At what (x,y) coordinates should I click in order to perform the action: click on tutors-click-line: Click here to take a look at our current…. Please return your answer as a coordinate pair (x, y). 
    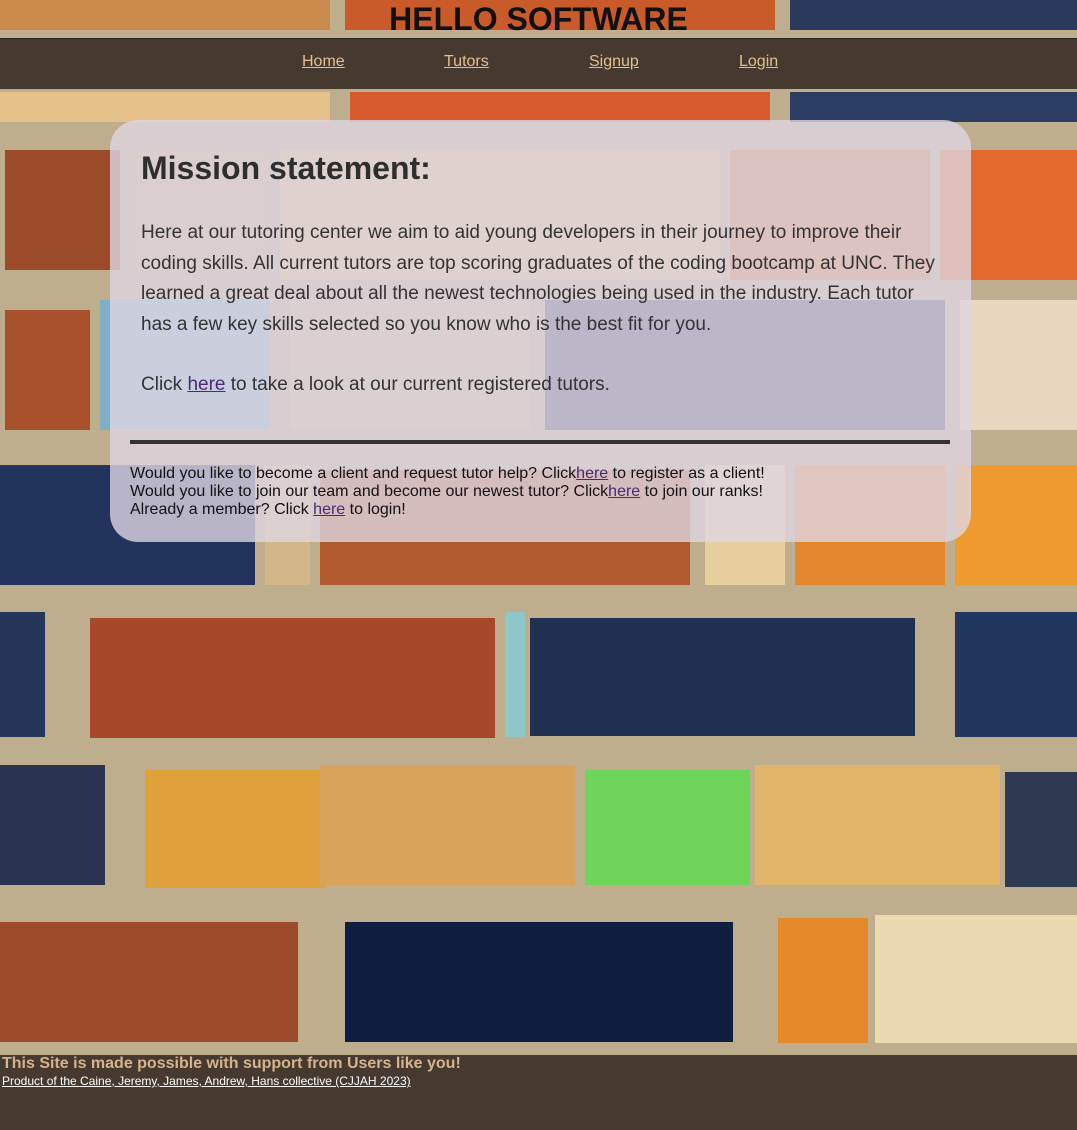
    Looking at the image, I should click on (375, 385).